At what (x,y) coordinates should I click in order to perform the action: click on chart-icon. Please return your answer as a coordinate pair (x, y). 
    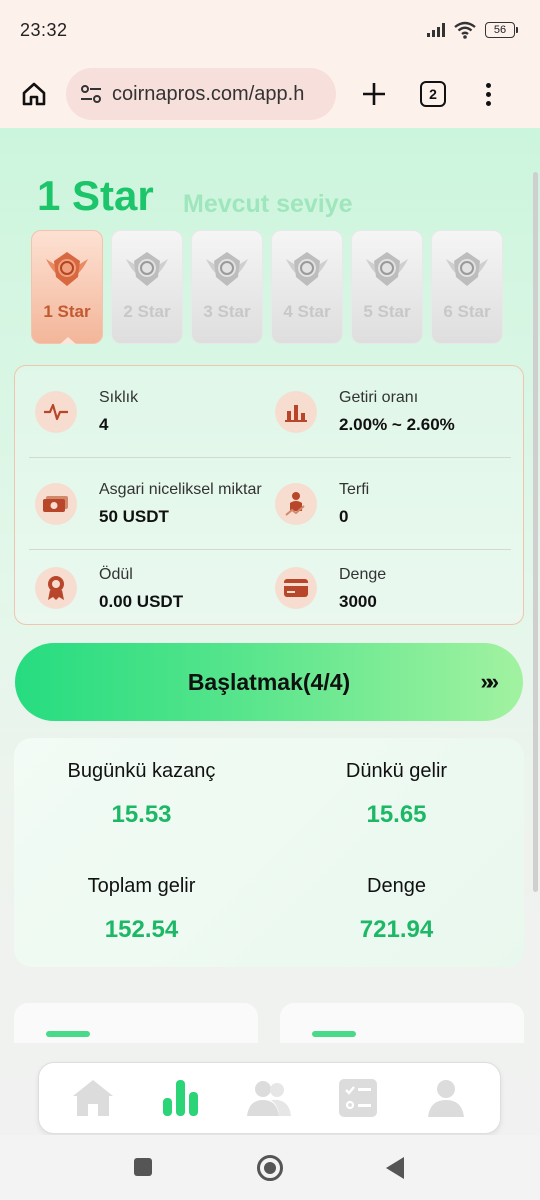
    Looking at the image, I should click on (181, 1098).